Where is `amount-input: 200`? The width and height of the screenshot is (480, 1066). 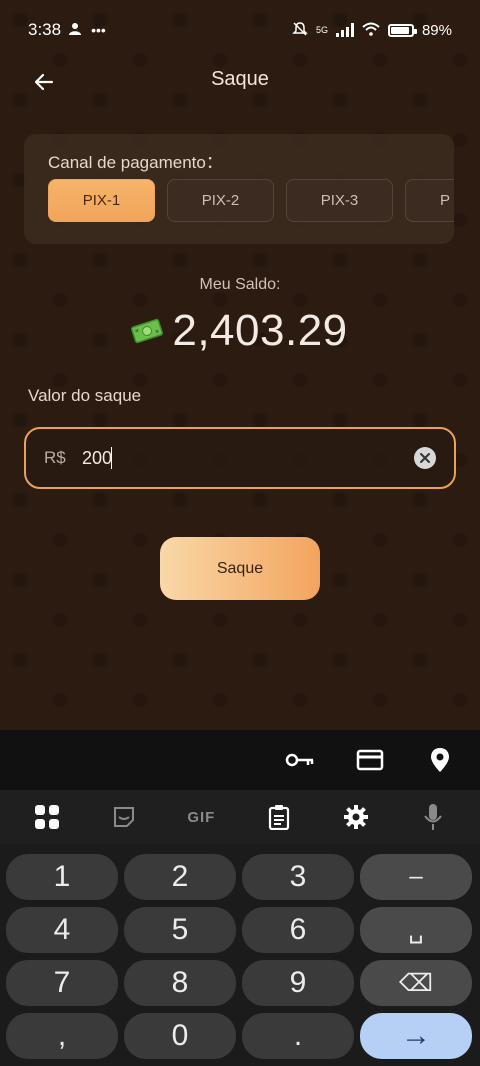
amount-input: 200 is located at coordinates (97, 458).